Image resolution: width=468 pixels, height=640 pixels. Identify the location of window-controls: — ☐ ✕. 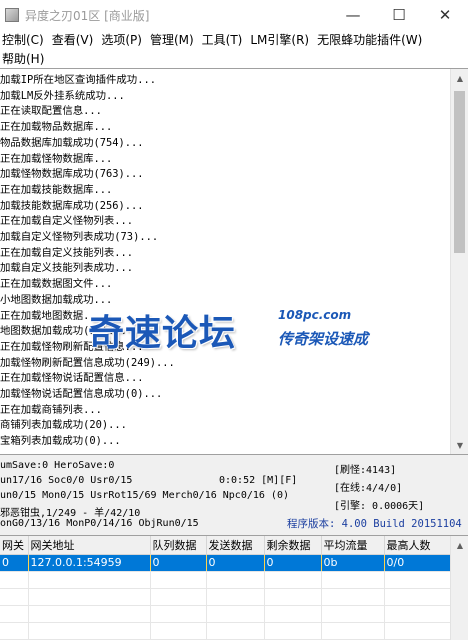
(399, 15).